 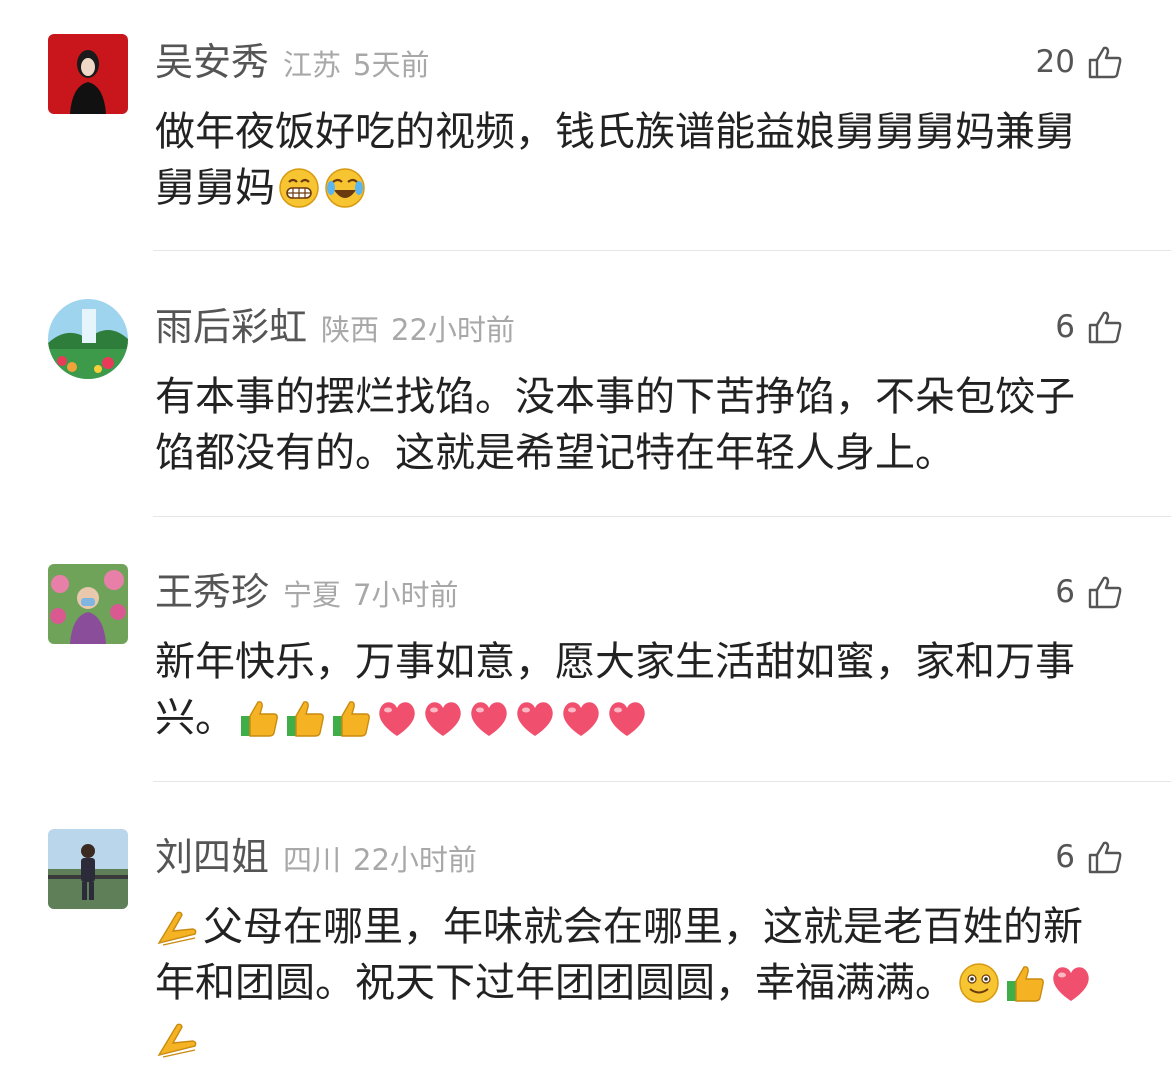 I want to click on comment-header: 吴安秀 江苏 5天前, so click(x=292, y=62).